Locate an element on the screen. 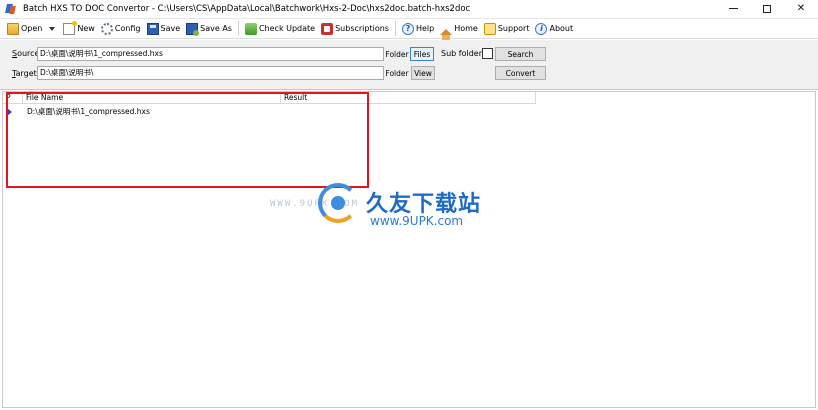  open-dropdown-arrow-icon is located at coordinates (52, 28).